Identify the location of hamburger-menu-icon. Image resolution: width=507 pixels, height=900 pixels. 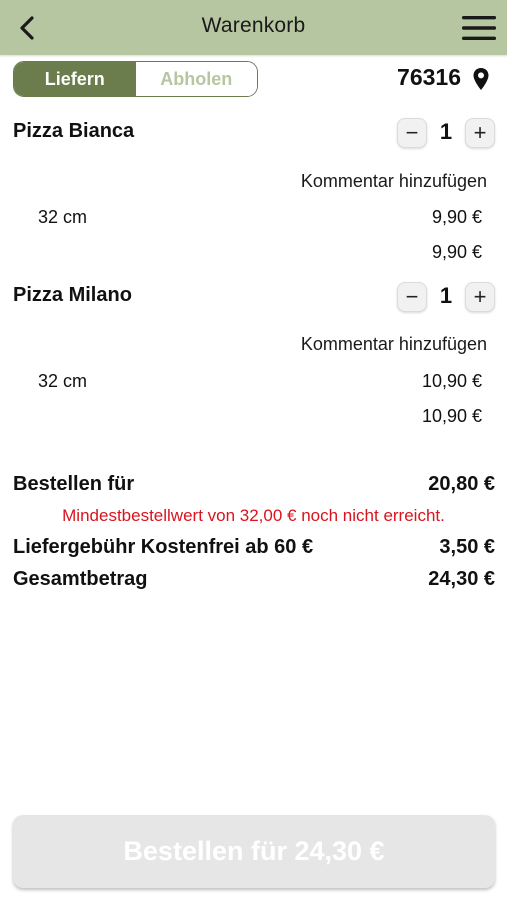
(479, 28).